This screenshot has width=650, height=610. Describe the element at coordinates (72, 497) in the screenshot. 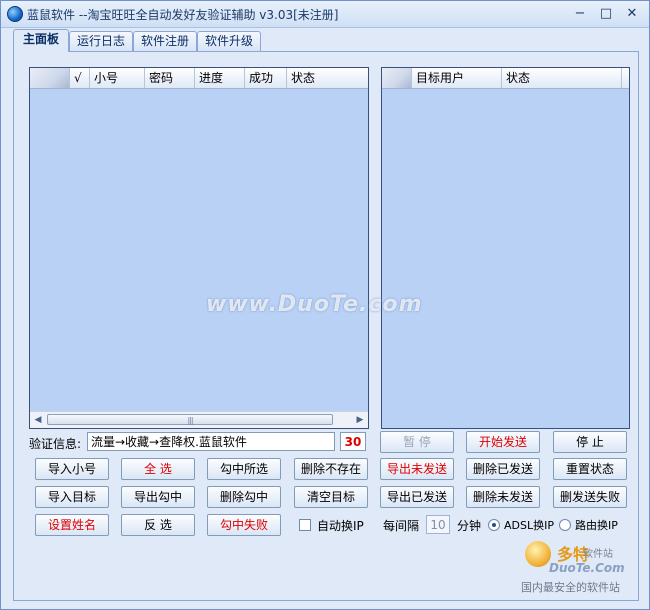

I see `import-targets-button: 导入目标` at that location.